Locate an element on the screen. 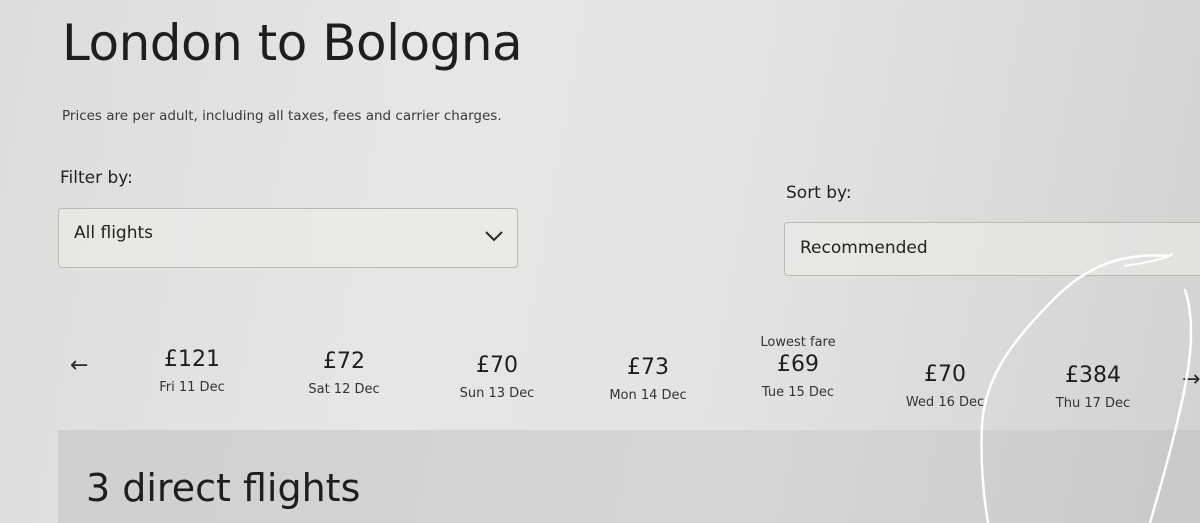 The image size is (1200, 523). page-title: London to Bologna is located at coordinates (292, 43).